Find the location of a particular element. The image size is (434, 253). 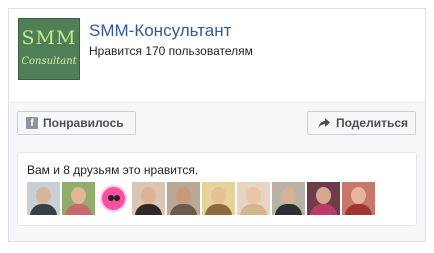

like-button: f Понравилось is located at coordinates (76, 123).